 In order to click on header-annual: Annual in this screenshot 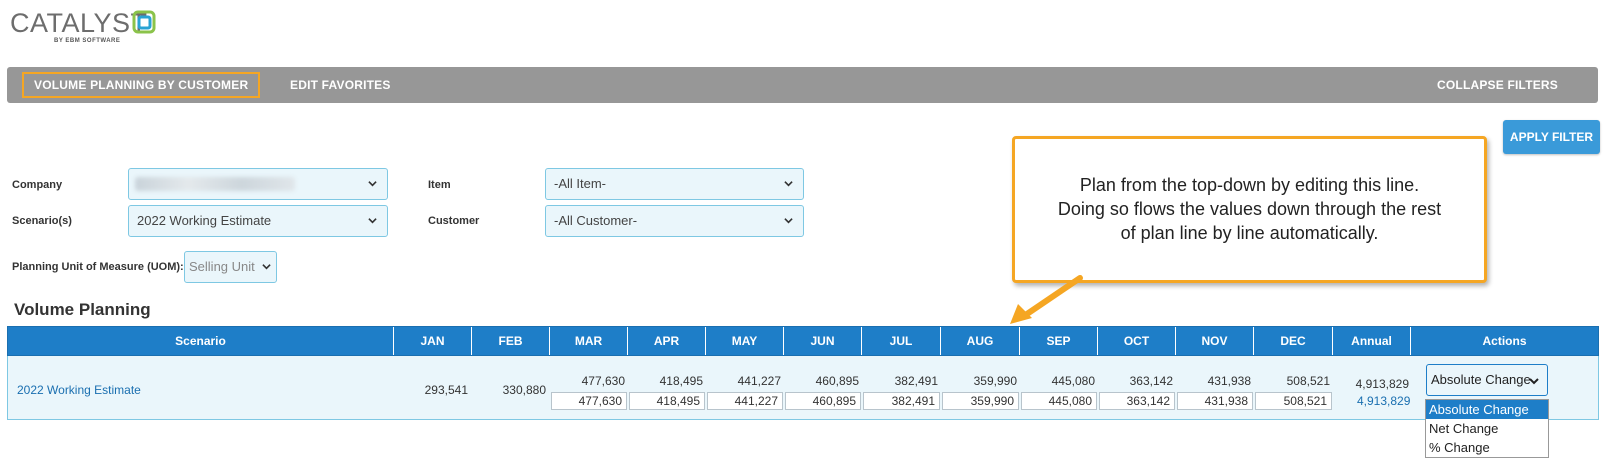, I will do `click(1372, 341)`.